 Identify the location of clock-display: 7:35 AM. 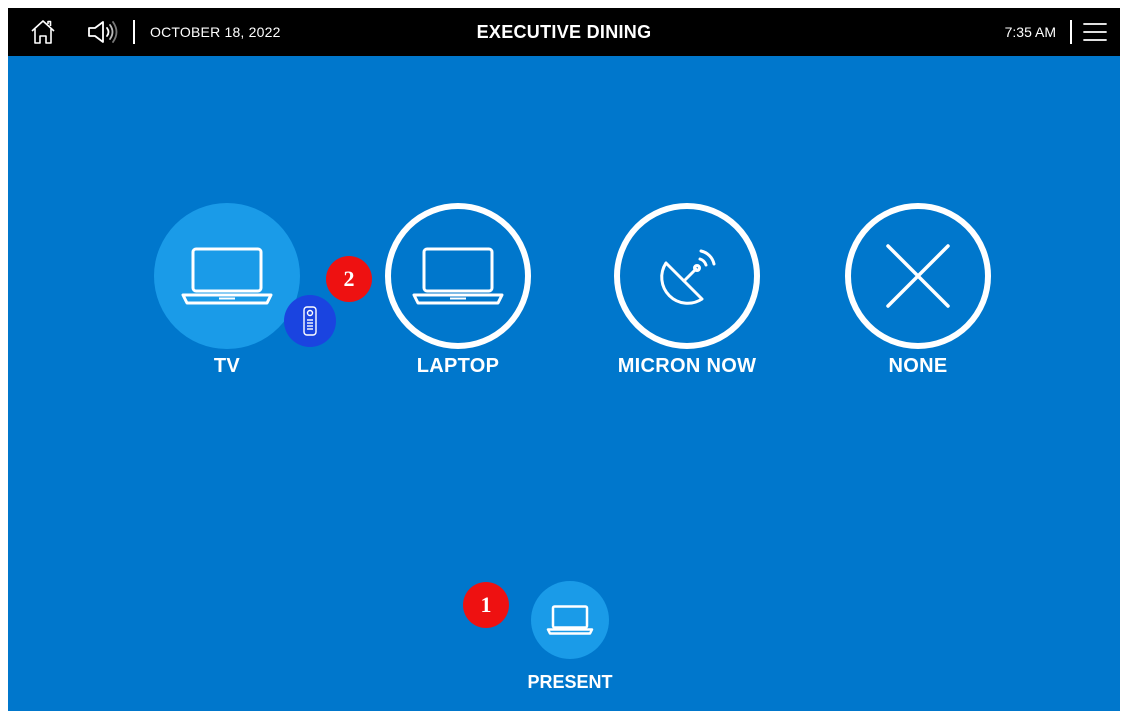
(1030, 32).